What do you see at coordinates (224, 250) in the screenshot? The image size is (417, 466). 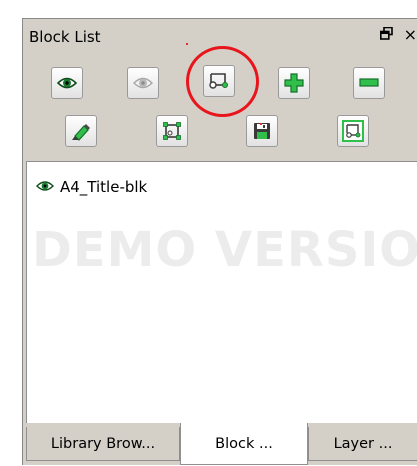 I see `demo-watermark: DEMO VERSION` at bounding box center [224, 250].